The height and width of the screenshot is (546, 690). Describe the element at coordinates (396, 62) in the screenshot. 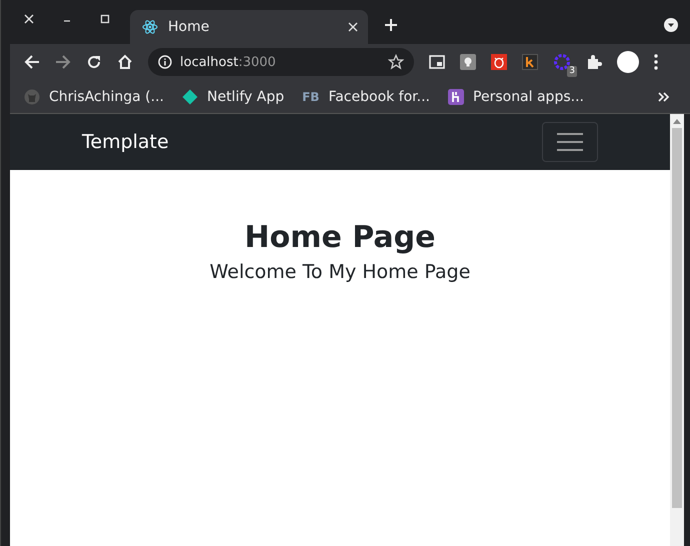

I see `star-icon` at that location.